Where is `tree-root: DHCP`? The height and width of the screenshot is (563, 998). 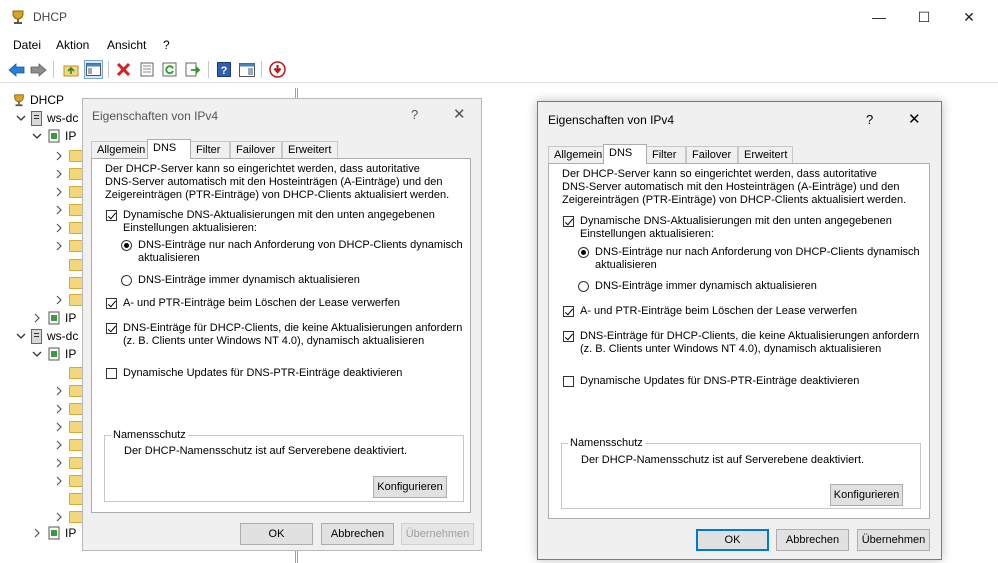 tree-root: DHCP is located at coordinates (38, 100).